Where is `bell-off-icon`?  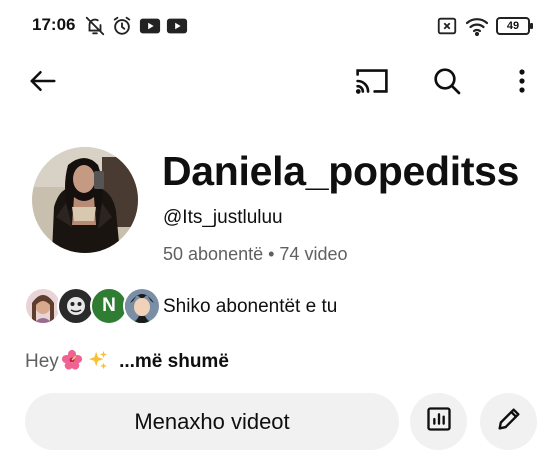
bell-off-icon is located at coordinates (95, 26).